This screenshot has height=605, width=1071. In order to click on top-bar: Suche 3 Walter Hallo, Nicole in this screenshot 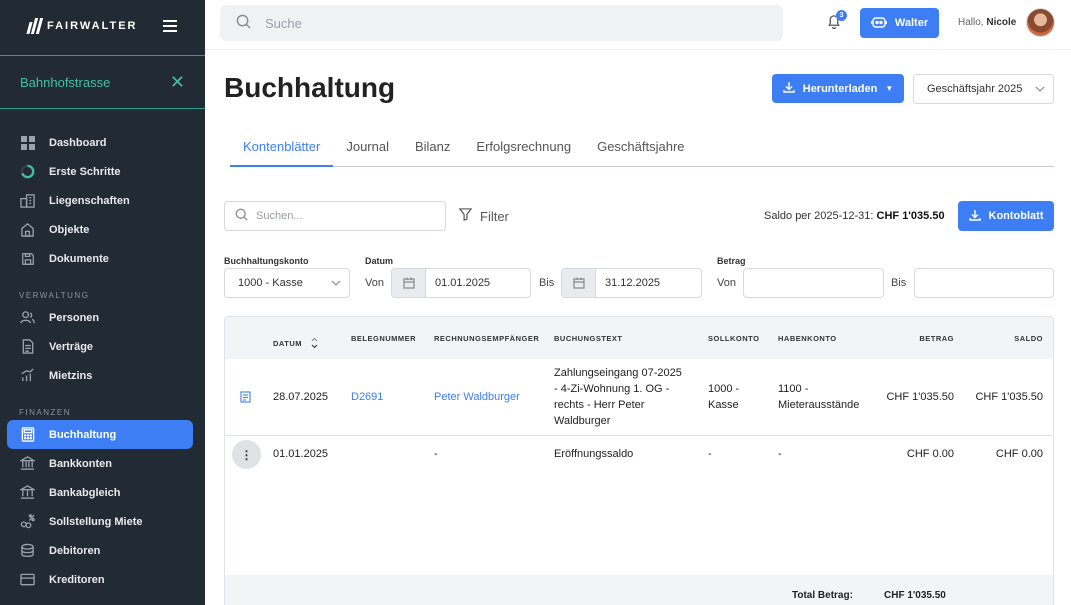, I will do `click(638, 25)`.